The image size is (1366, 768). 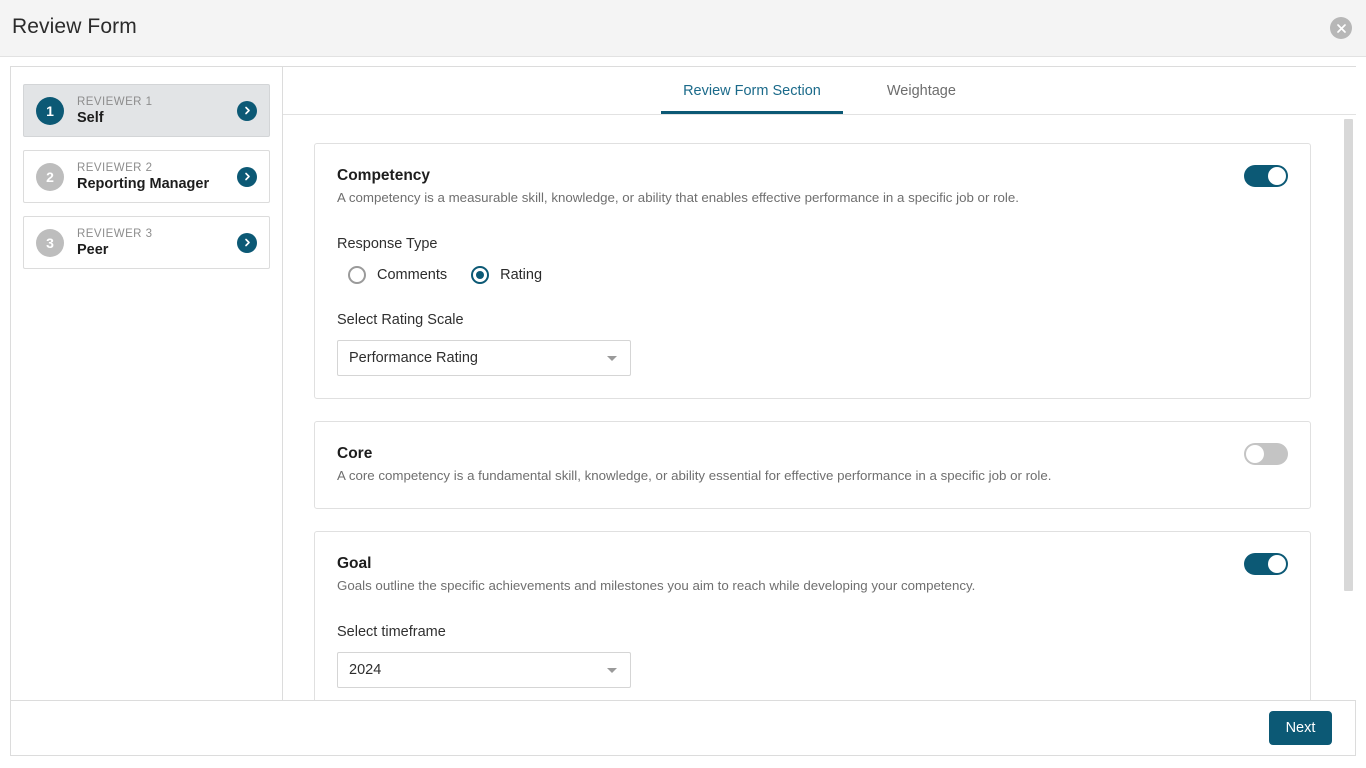 I want to click on reviewer-name: Reporting Manager, so click(x=143, y=183).